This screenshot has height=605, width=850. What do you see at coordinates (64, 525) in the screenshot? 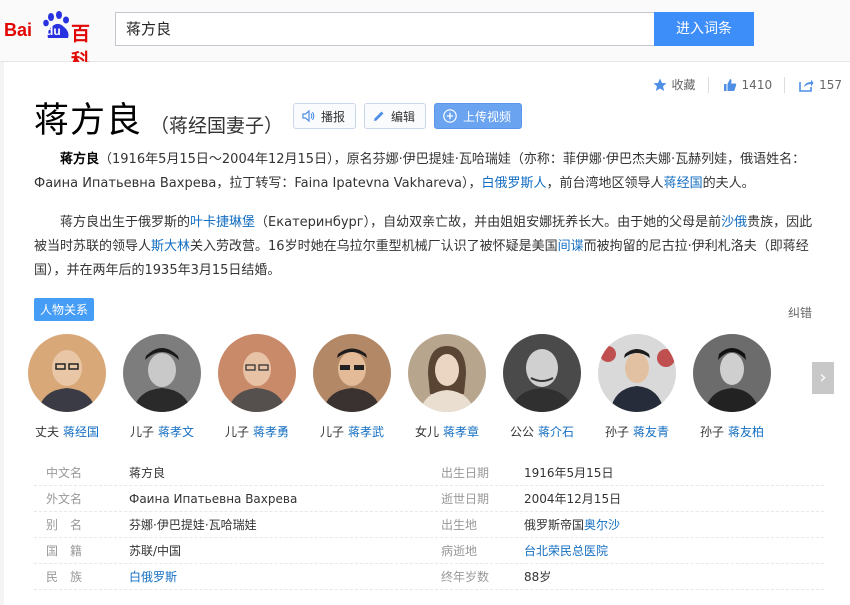
I see `info-key: 别 名` at bounding box center [64, 525].